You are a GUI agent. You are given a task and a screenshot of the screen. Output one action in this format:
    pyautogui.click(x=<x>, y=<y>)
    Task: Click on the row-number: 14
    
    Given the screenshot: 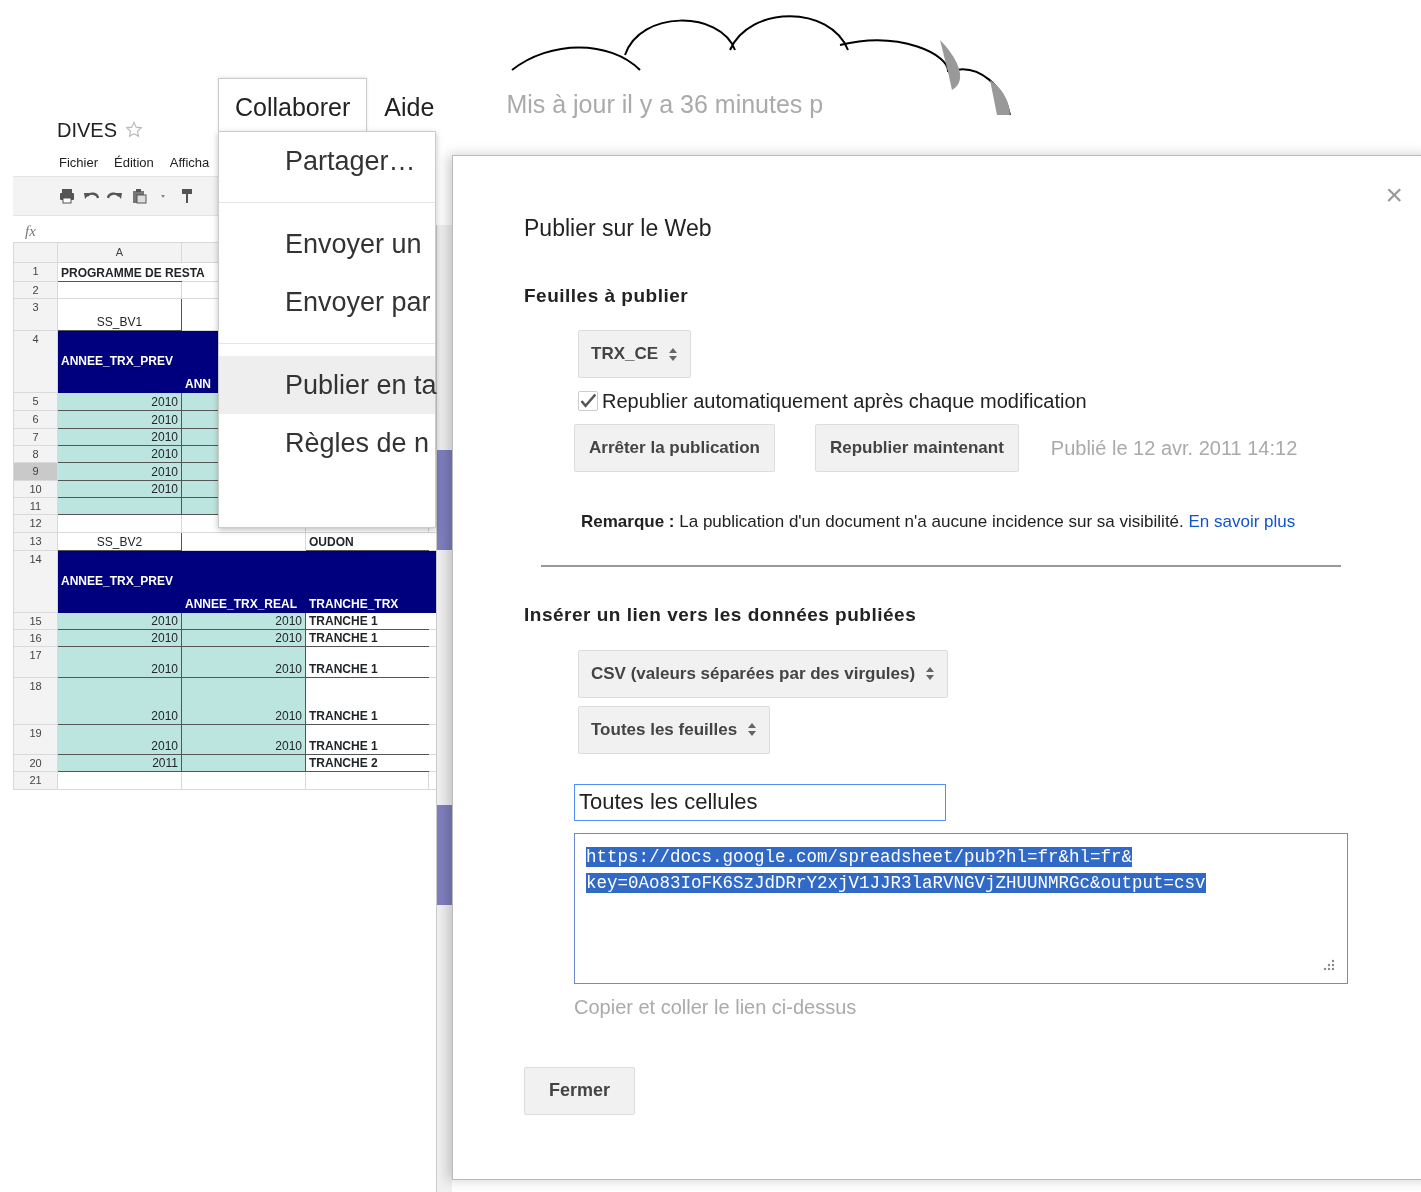 What is the action you would take?
    pyautogui.click(x=35, y=581)
    